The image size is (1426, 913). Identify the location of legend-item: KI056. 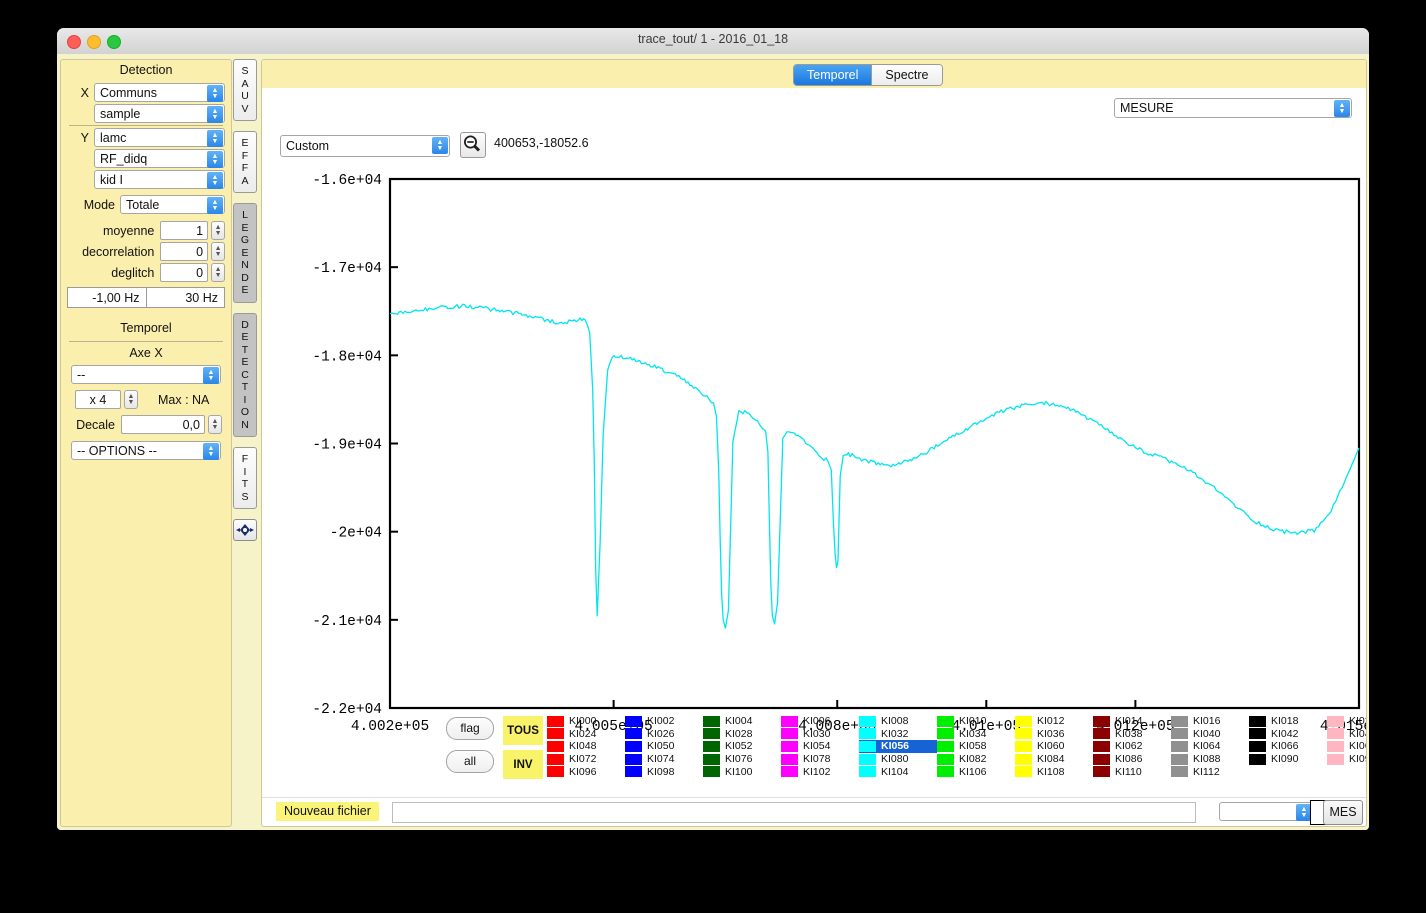
(898, 746).